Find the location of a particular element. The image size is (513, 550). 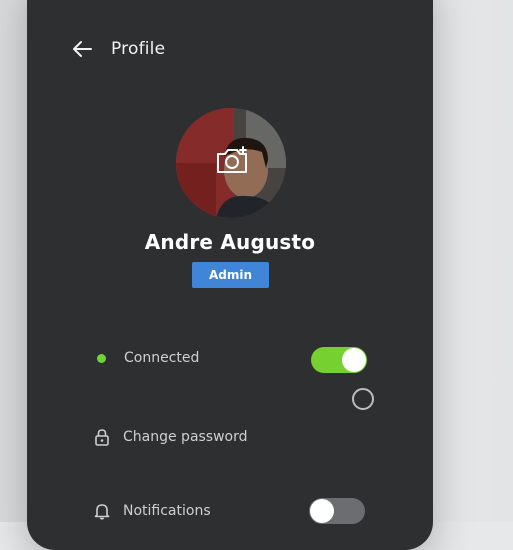

change-password-row: Change password is located at coordinates (170, 437).